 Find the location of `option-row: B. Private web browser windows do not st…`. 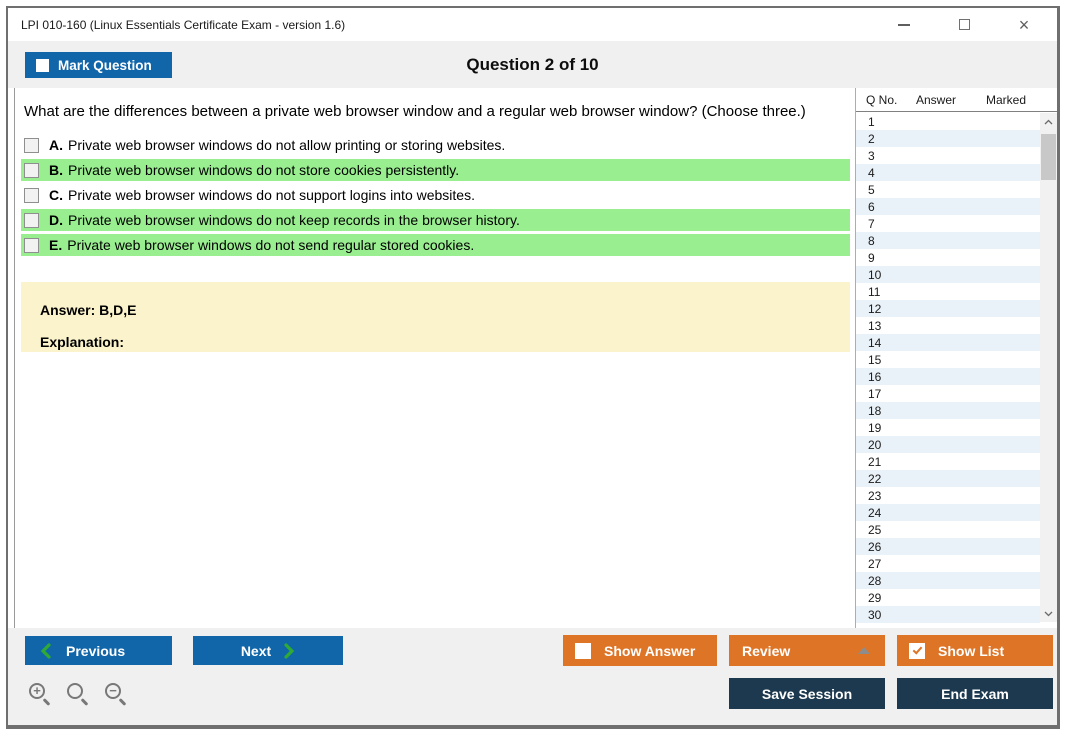

option-row: B. Private web browser windows do not st… is located at coordinates (435, 170).